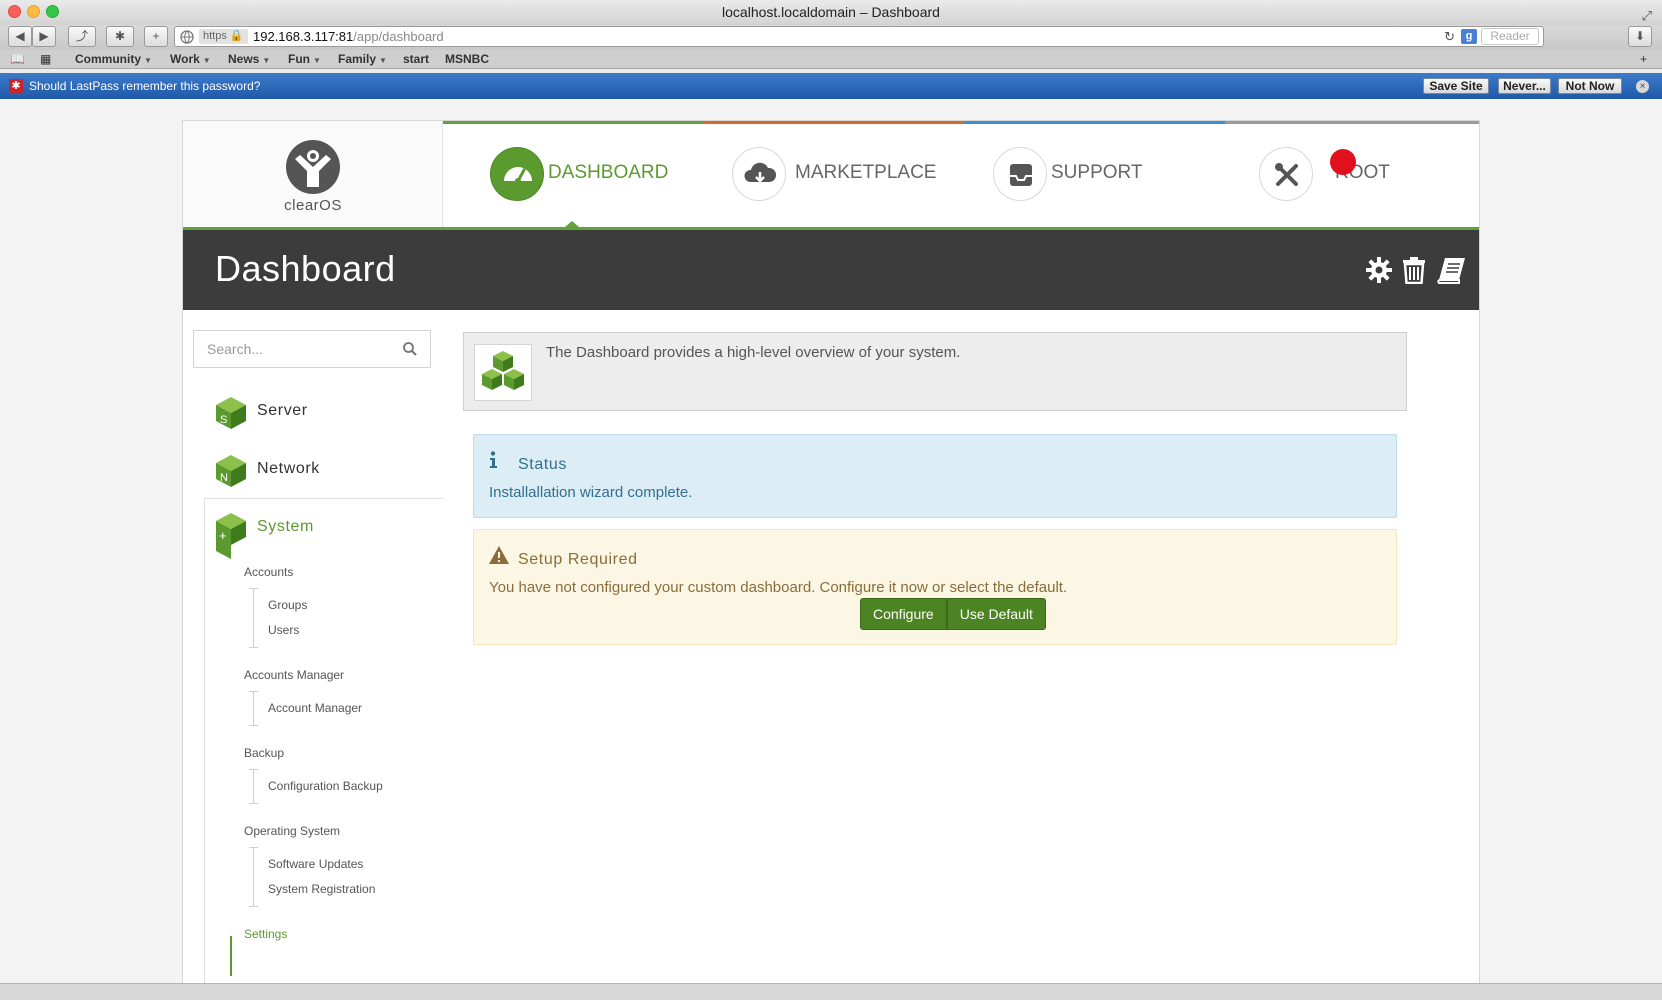  I want to click on logo-text: clearOS, so click(313, 205).